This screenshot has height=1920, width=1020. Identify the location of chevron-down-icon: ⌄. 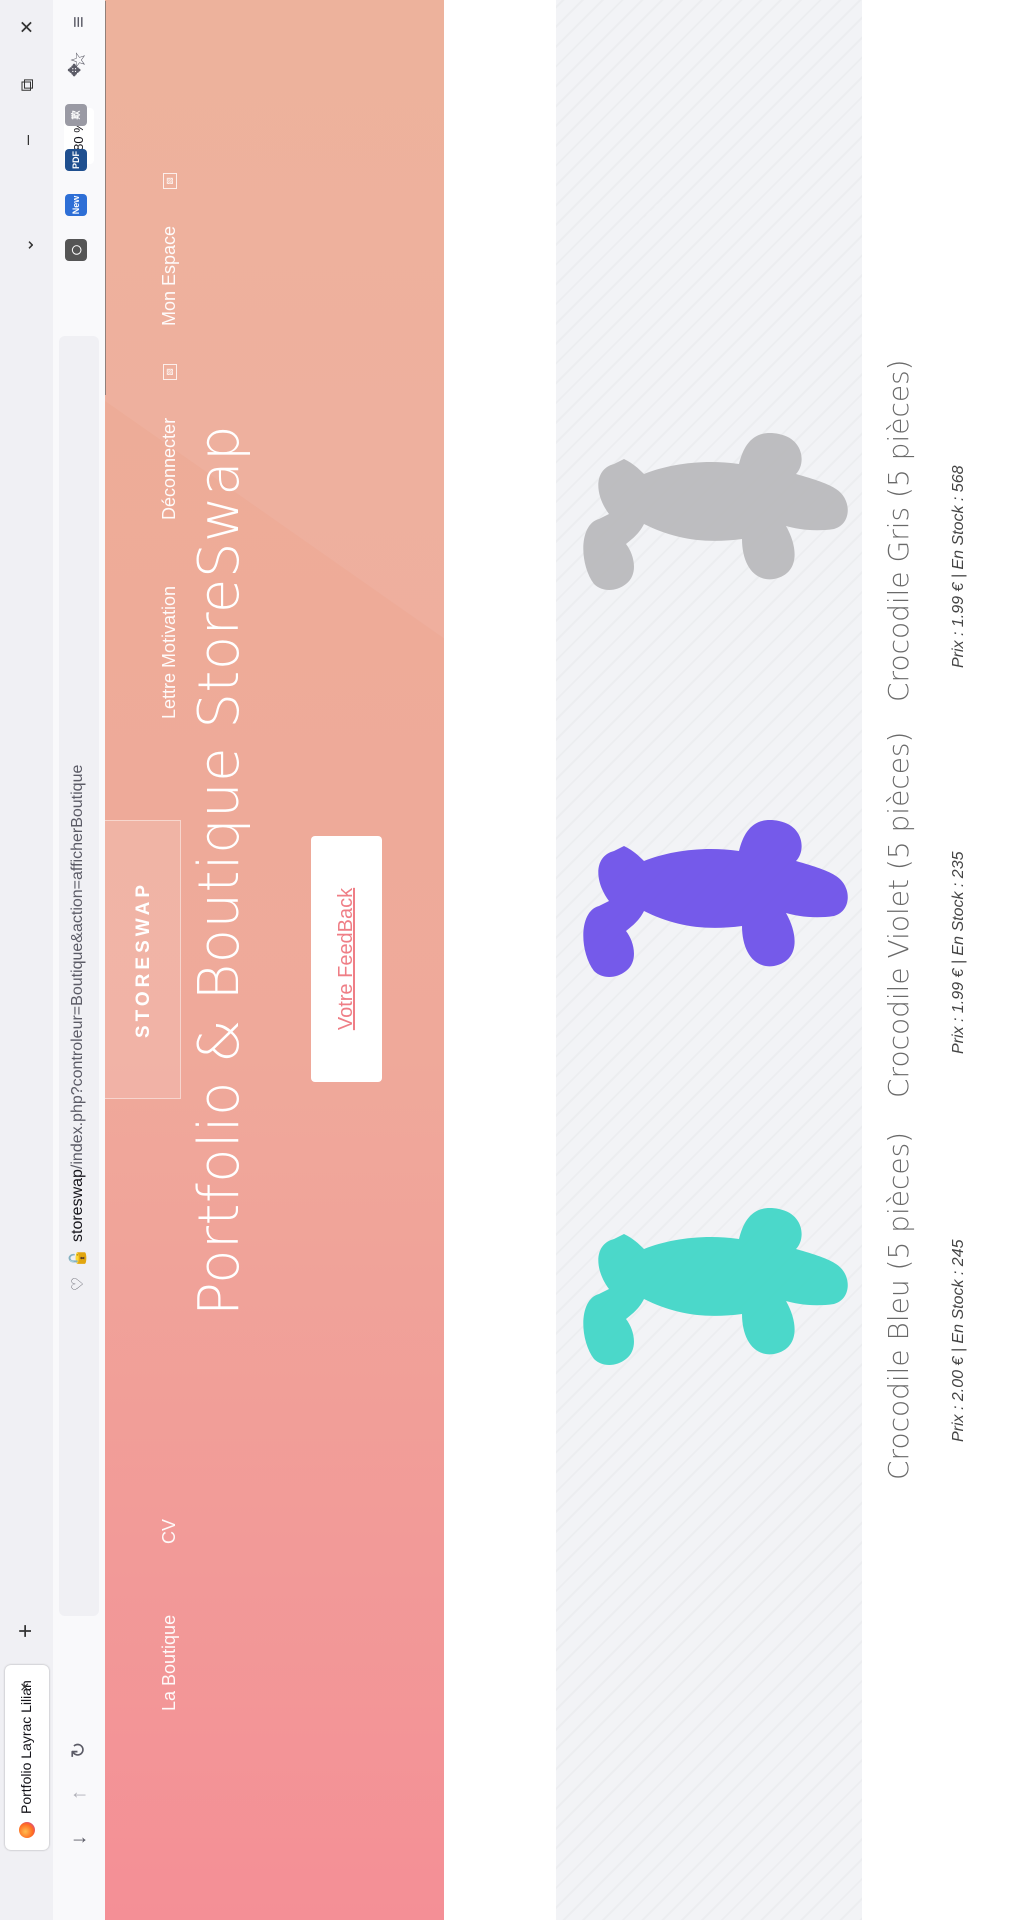
(27, 245).